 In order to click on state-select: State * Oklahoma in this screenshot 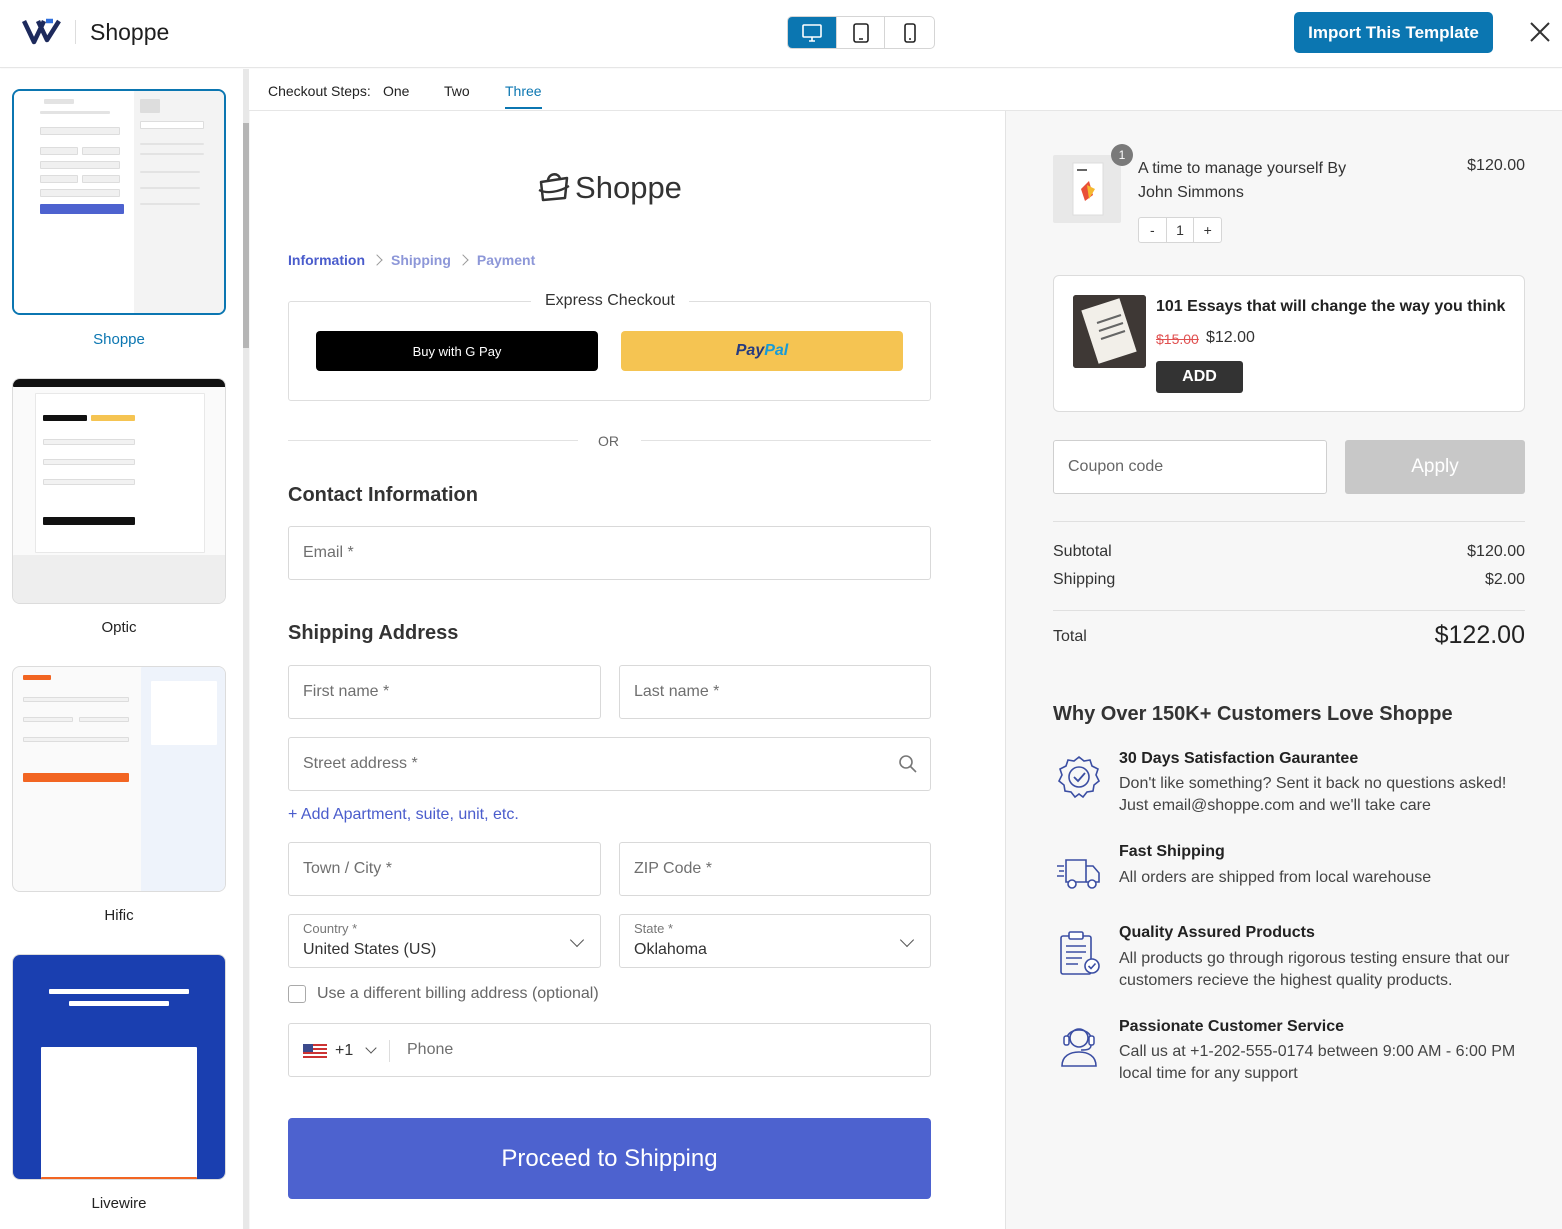, I will do `click(775, 941)`.